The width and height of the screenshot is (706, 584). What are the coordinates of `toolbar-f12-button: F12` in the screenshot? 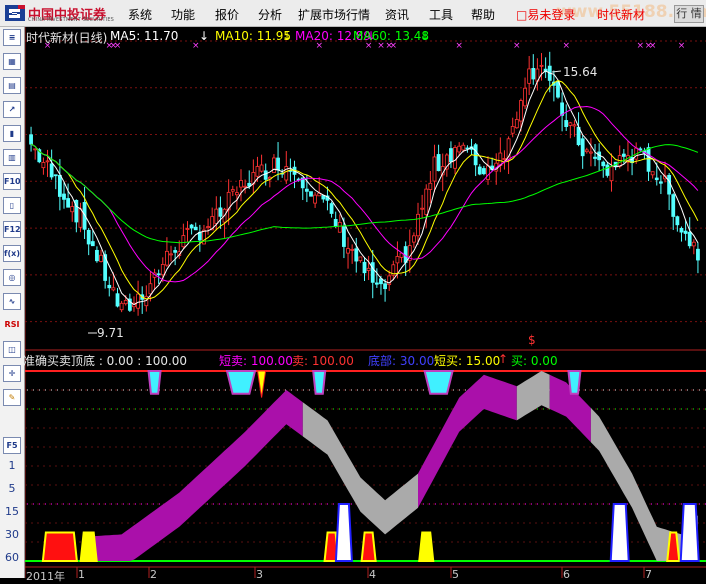 It's located at (12, 229).